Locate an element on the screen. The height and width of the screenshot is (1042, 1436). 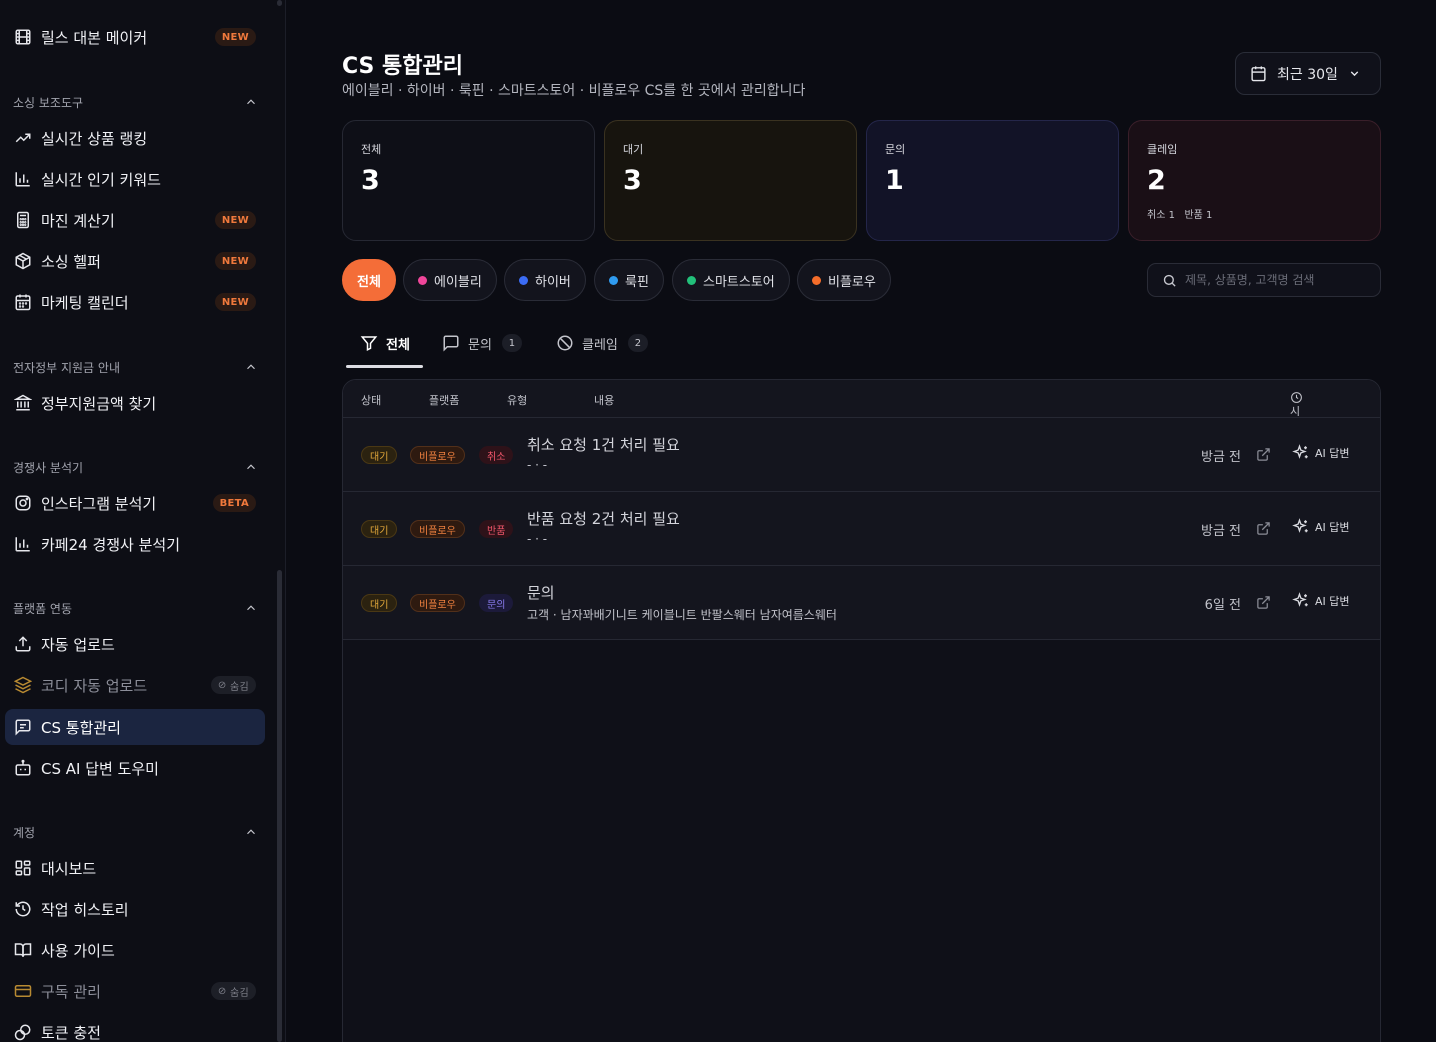
stat-detail: 취소 1 반품 1 is located at coordinates (1180, 215).